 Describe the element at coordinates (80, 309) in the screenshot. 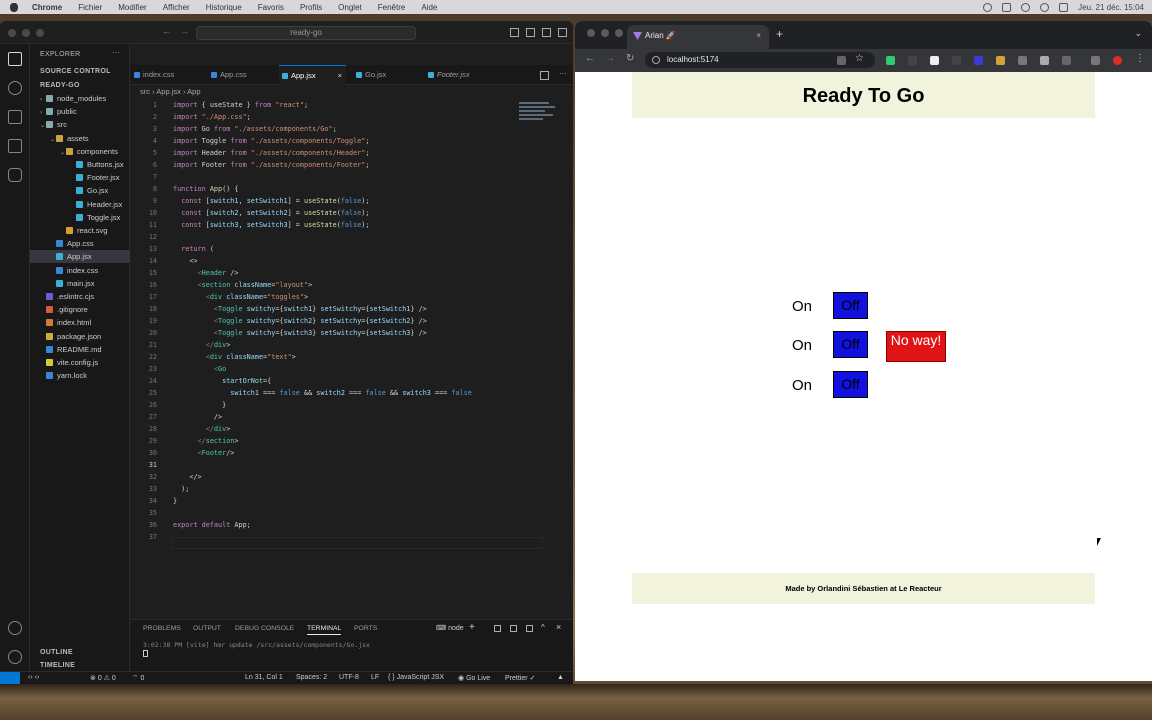

I see `tree-item: .gitignore` at that location.